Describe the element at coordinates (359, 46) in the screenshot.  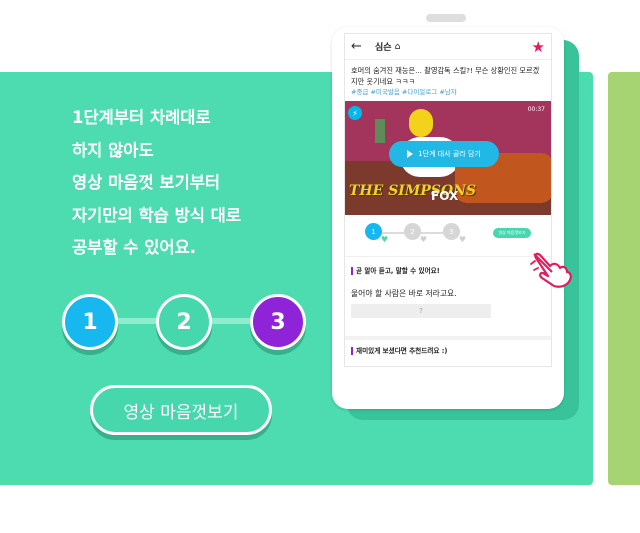
I see `back-arrow-icon: ←` at that location.